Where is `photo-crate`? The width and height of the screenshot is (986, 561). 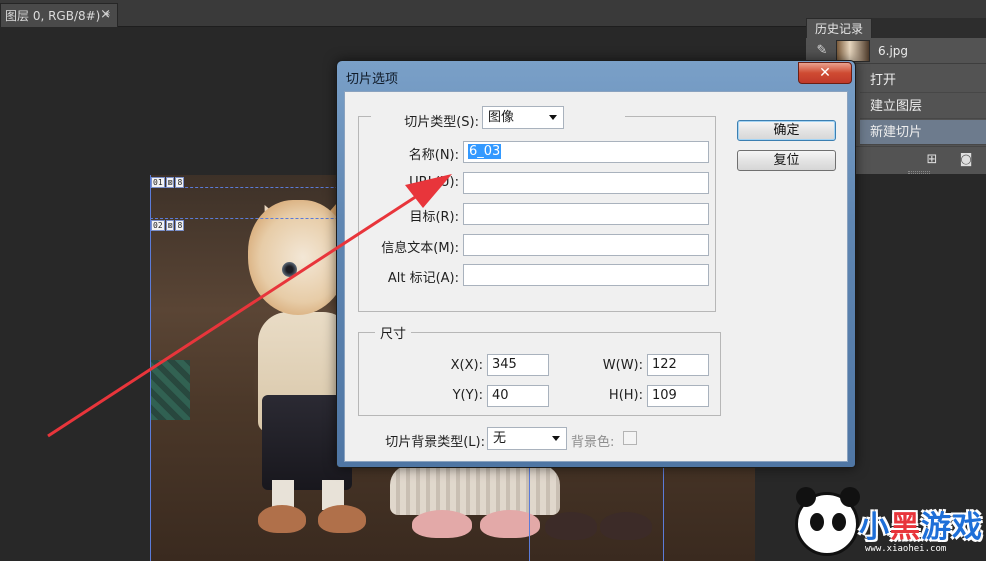 photo-crate is located at coordinates (170, 390).